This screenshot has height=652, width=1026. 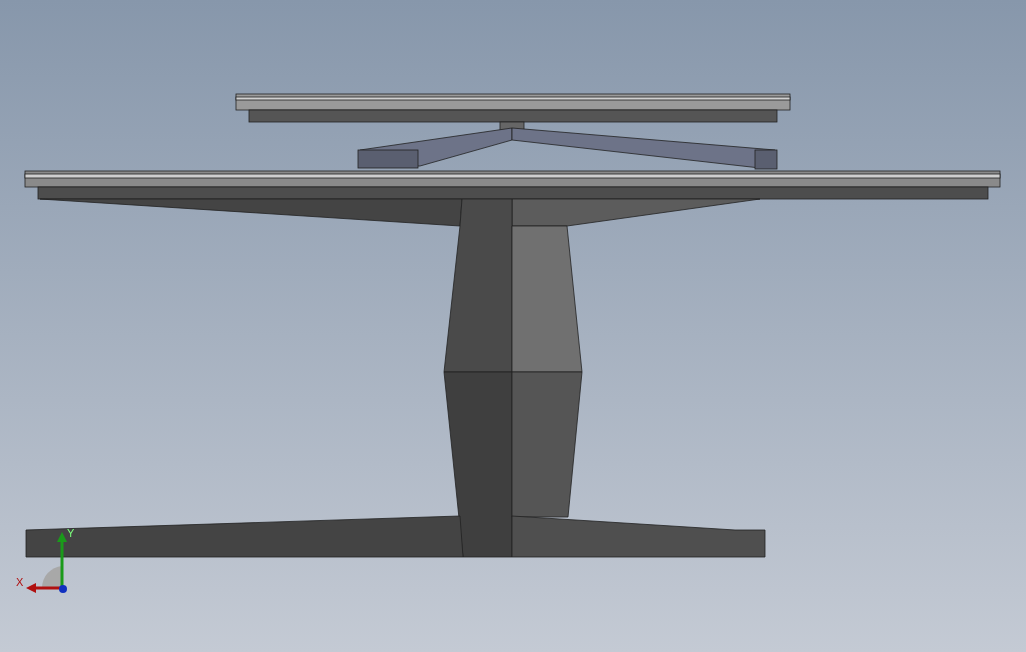 What do you see at coordinates (46, 562) in the screenshot?
I see `axis-triad-icon` at bounding box center [46, 562].